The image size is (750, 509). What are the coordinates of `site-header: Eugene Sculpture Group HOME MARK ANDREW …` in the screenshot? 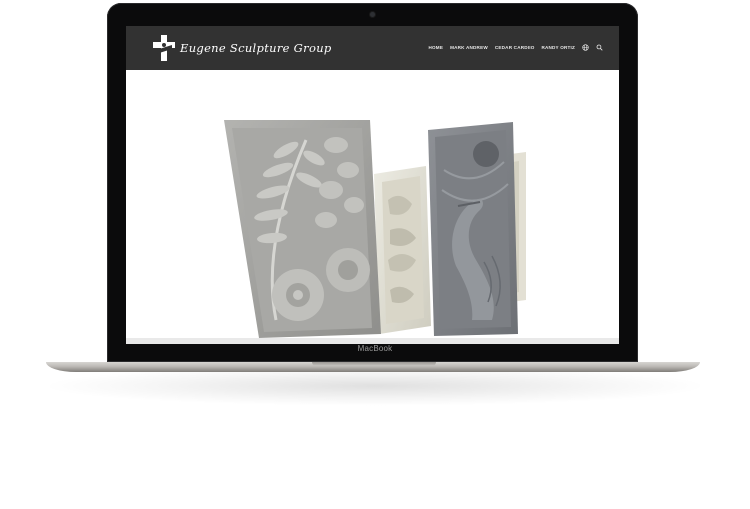 It's located at (372, 48).